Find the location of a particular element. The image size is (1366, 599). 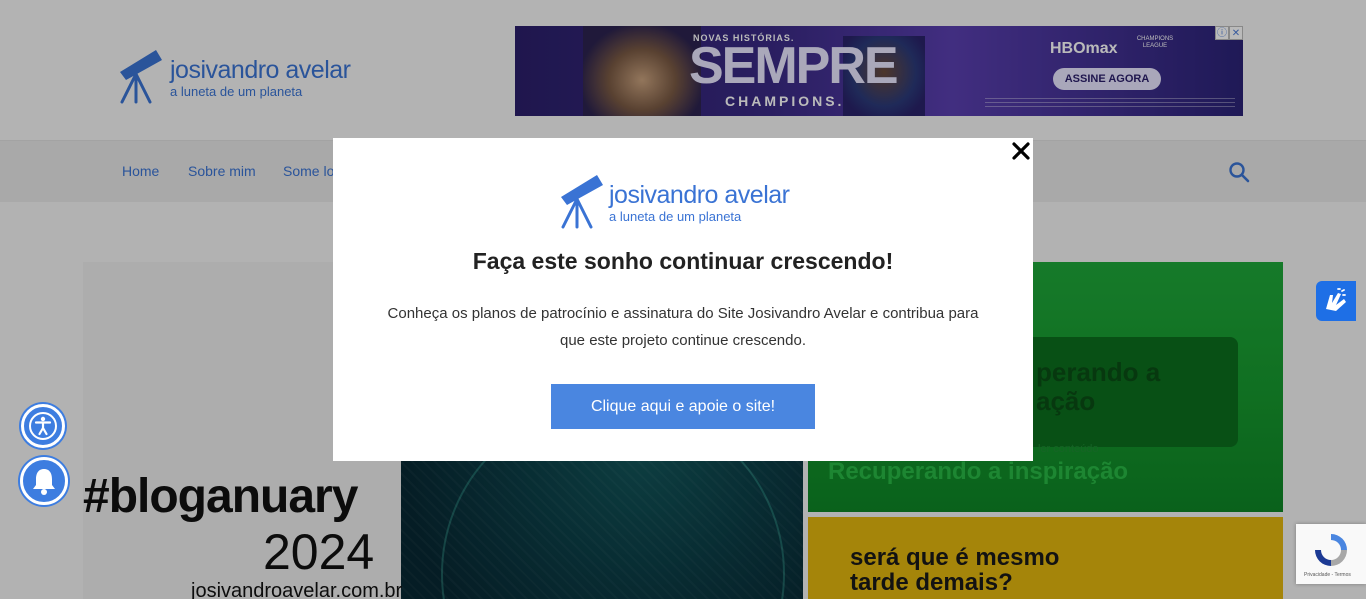

accessibility-button is located at coordinates (43, 426).